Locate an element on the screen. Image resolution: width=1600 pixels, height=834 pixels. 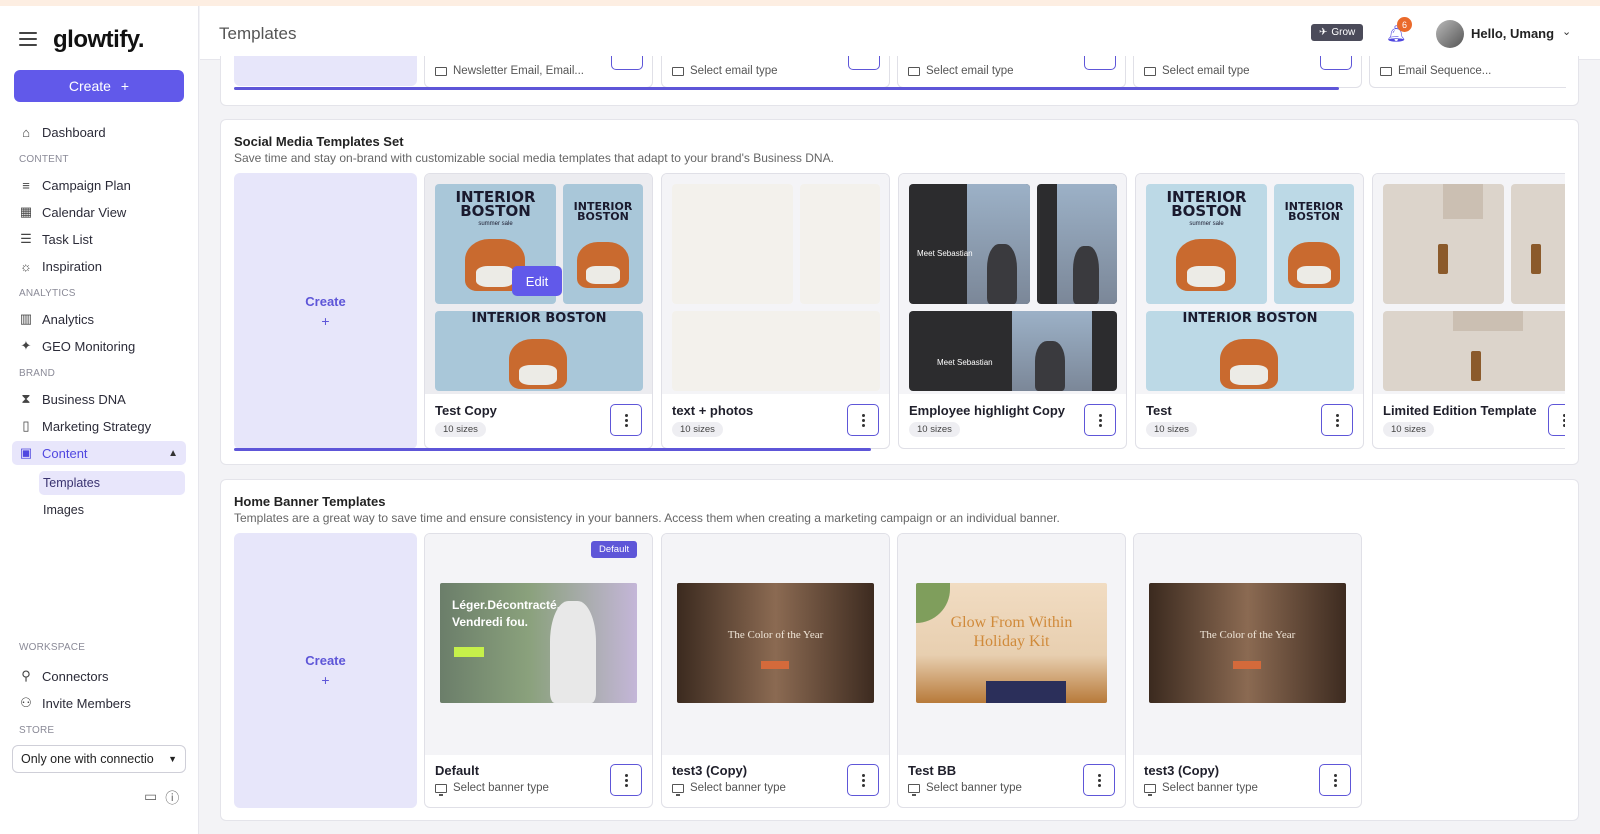
list-icon: ☰ is located at coordinates (26, 238).